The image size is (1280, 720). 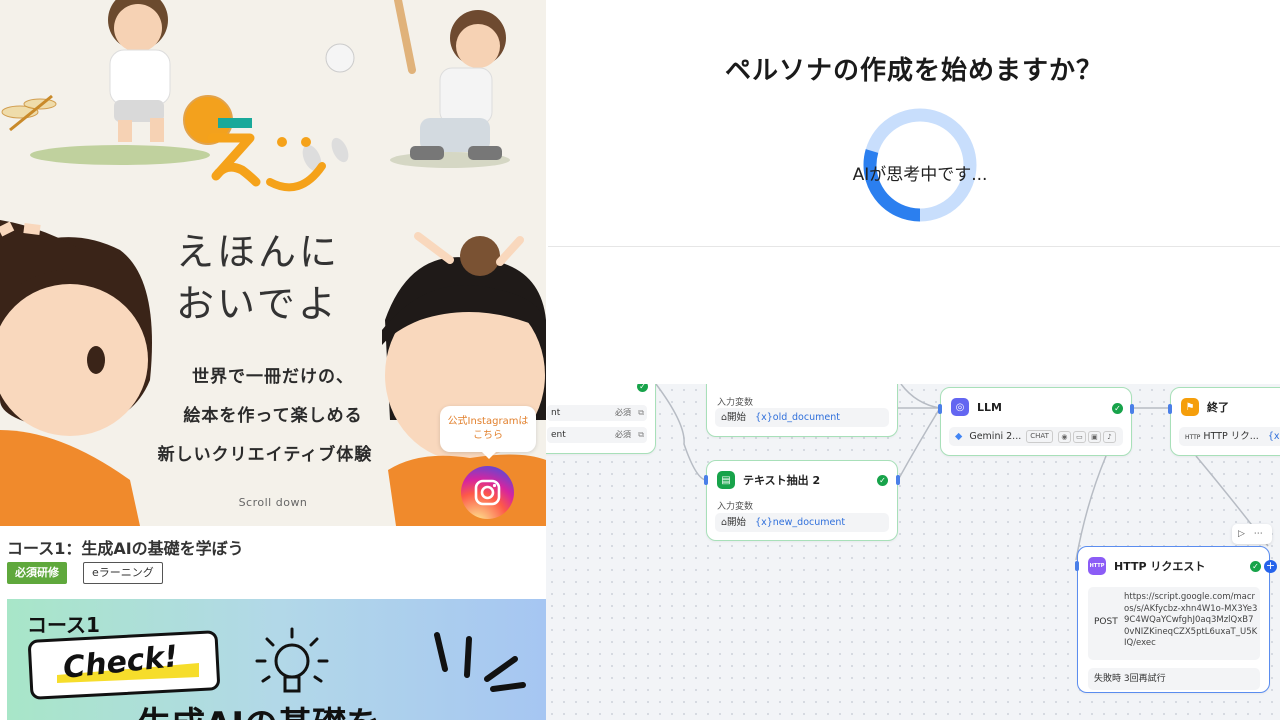 What do you see at coordinates (1146, 566) in the screenshot?
I see `node-header: HTTP HTTP リクエスト` at bounding box center [1146, 566].